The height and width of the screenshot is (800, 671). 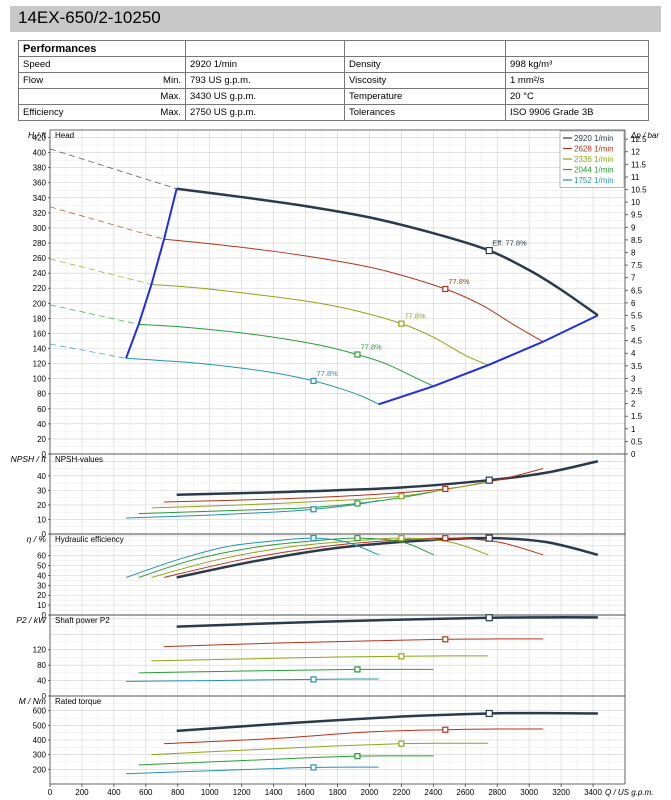 I want to click on efficiency-label: Eff. 77.8%, so click(x=509, y=243).